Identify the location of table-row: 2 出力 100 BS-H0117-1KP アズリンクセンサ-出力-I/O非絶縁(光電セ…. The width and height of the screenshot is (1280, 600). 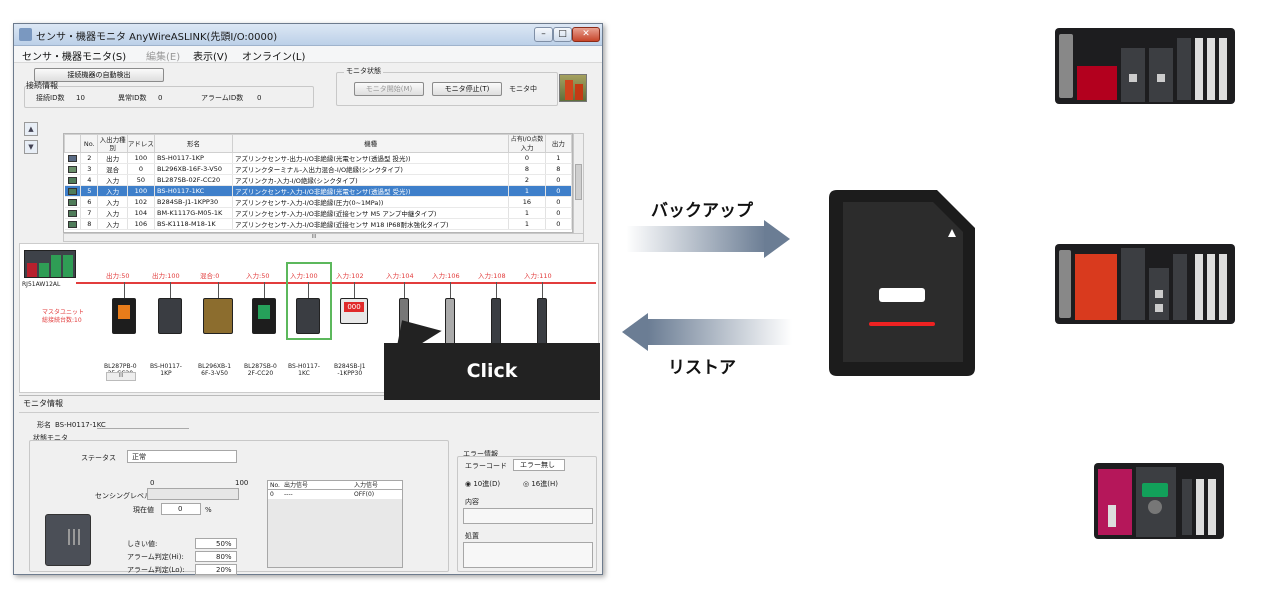
(318, 158).